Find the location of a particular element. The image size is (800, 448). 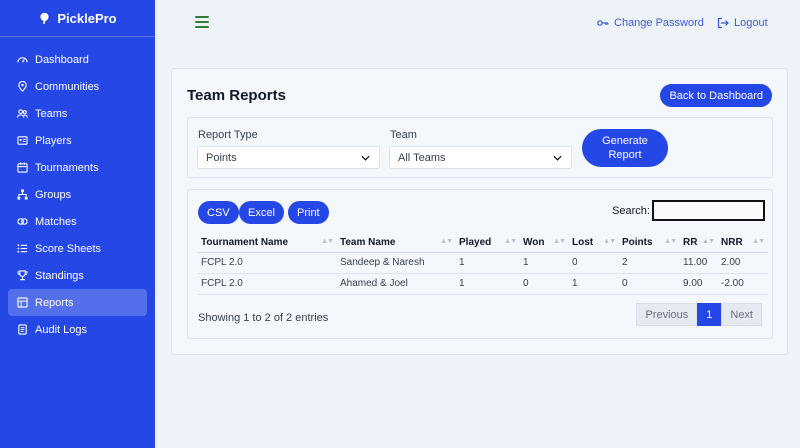

column-header-lost: Lost ▲▼ is located at coordinates (594, 243).